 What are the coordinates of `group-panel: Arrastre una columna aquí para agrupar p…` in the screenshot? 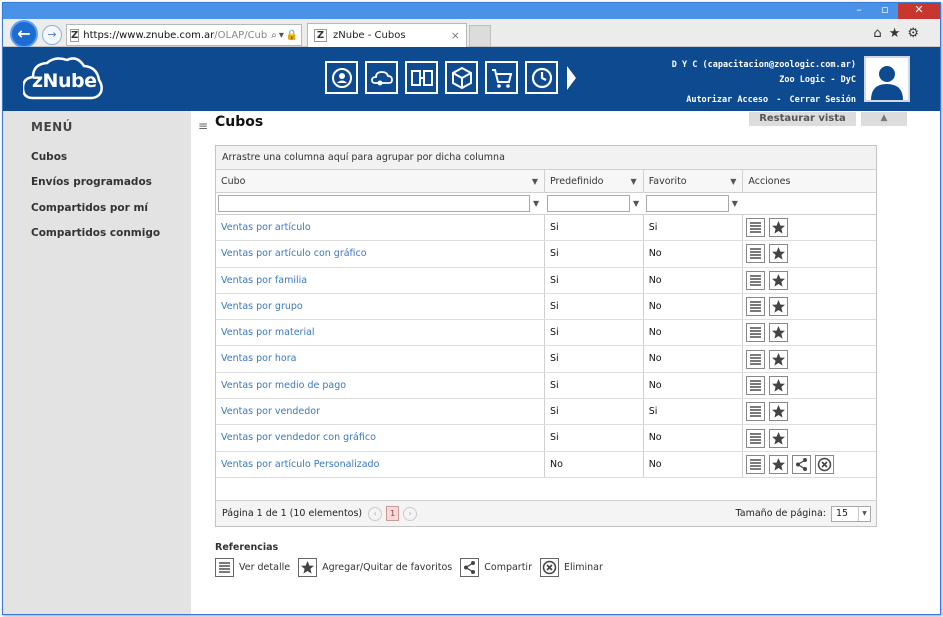 It's located at (546, 158).